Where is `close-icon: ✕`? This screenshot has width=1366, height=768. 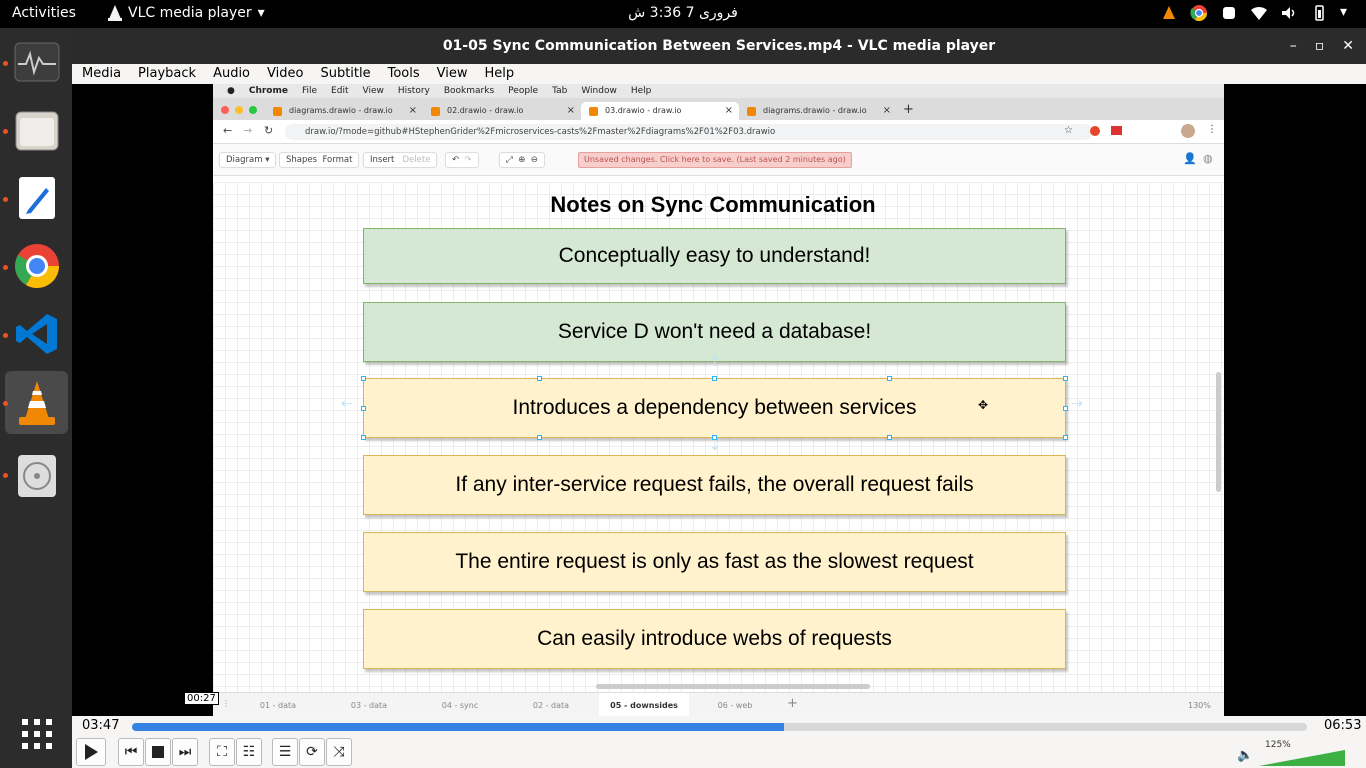
close-icon: ✕ is located at coordinates (1348, 46).